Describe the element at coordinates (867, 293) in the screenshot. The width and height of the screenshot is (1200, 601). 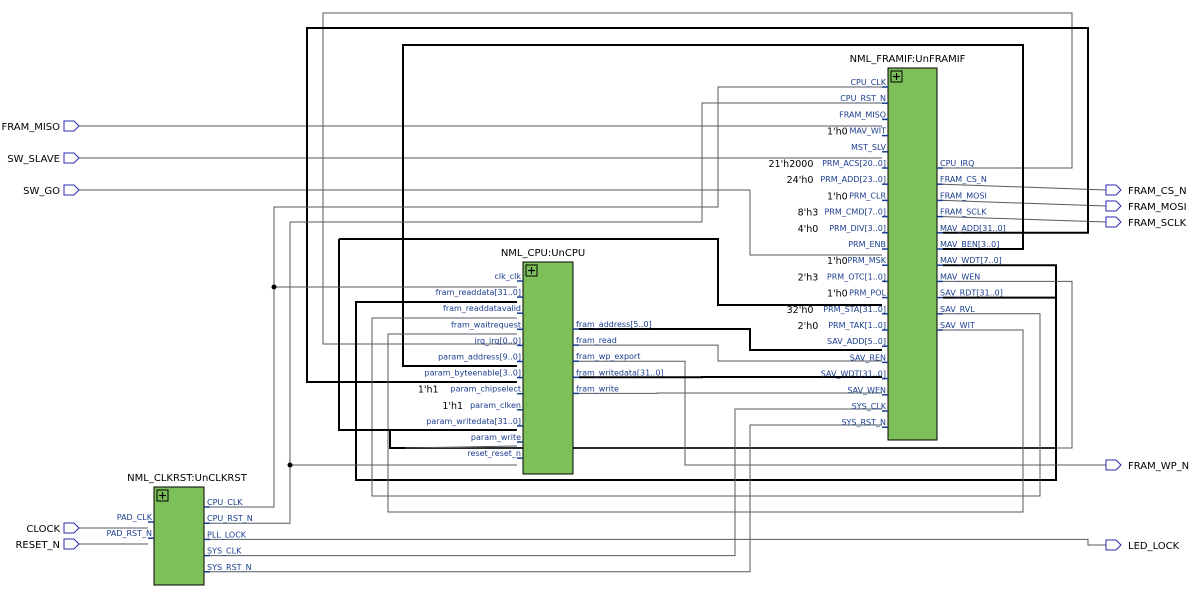
I see `pin-prm-pol: PRM_POL` at that location.